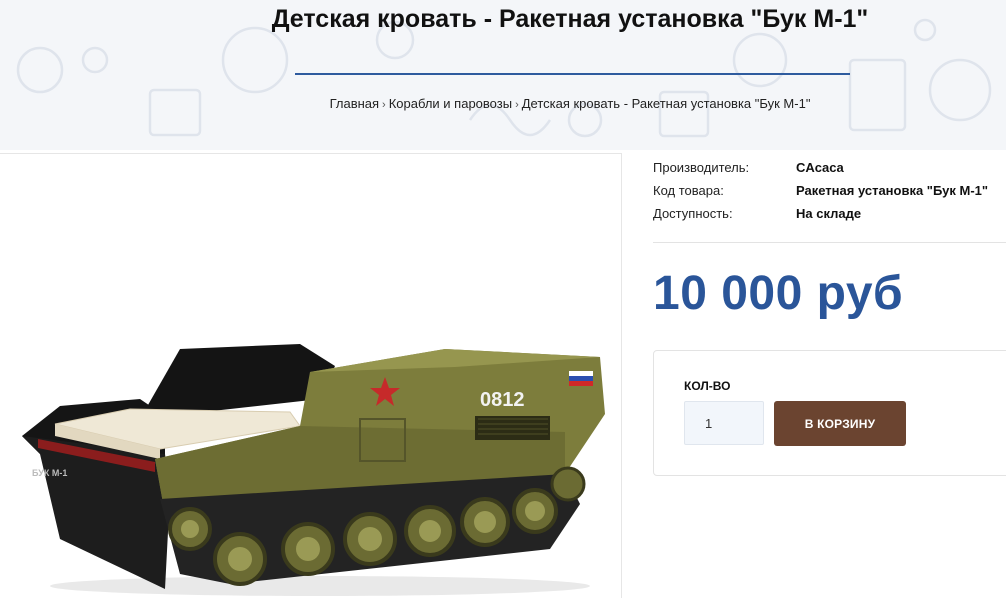 The image size is (1006, 598). What do you see at coordinates (502, 400) in the screenshot?
I see `tank-number: 0812` at bounding box center [502, 400].